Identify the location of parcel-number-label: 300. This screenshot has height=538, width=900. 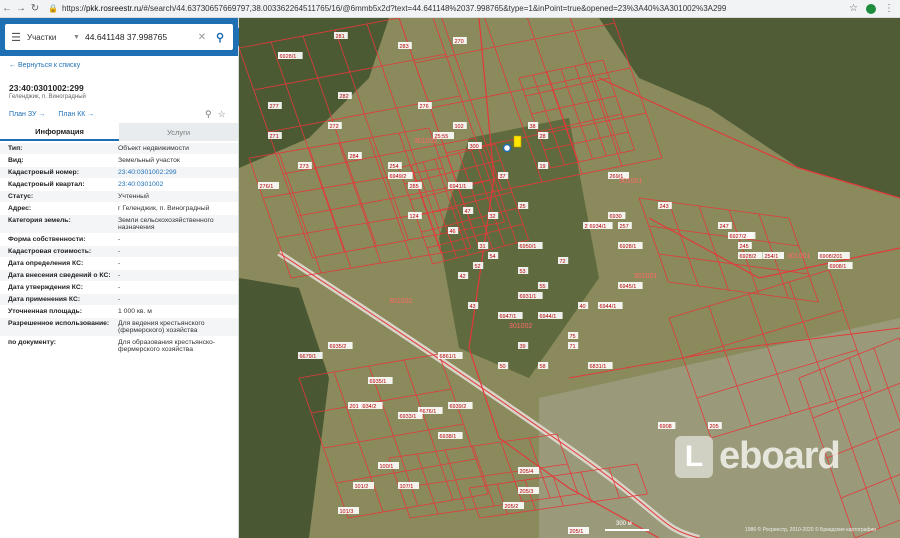
(474, 147).